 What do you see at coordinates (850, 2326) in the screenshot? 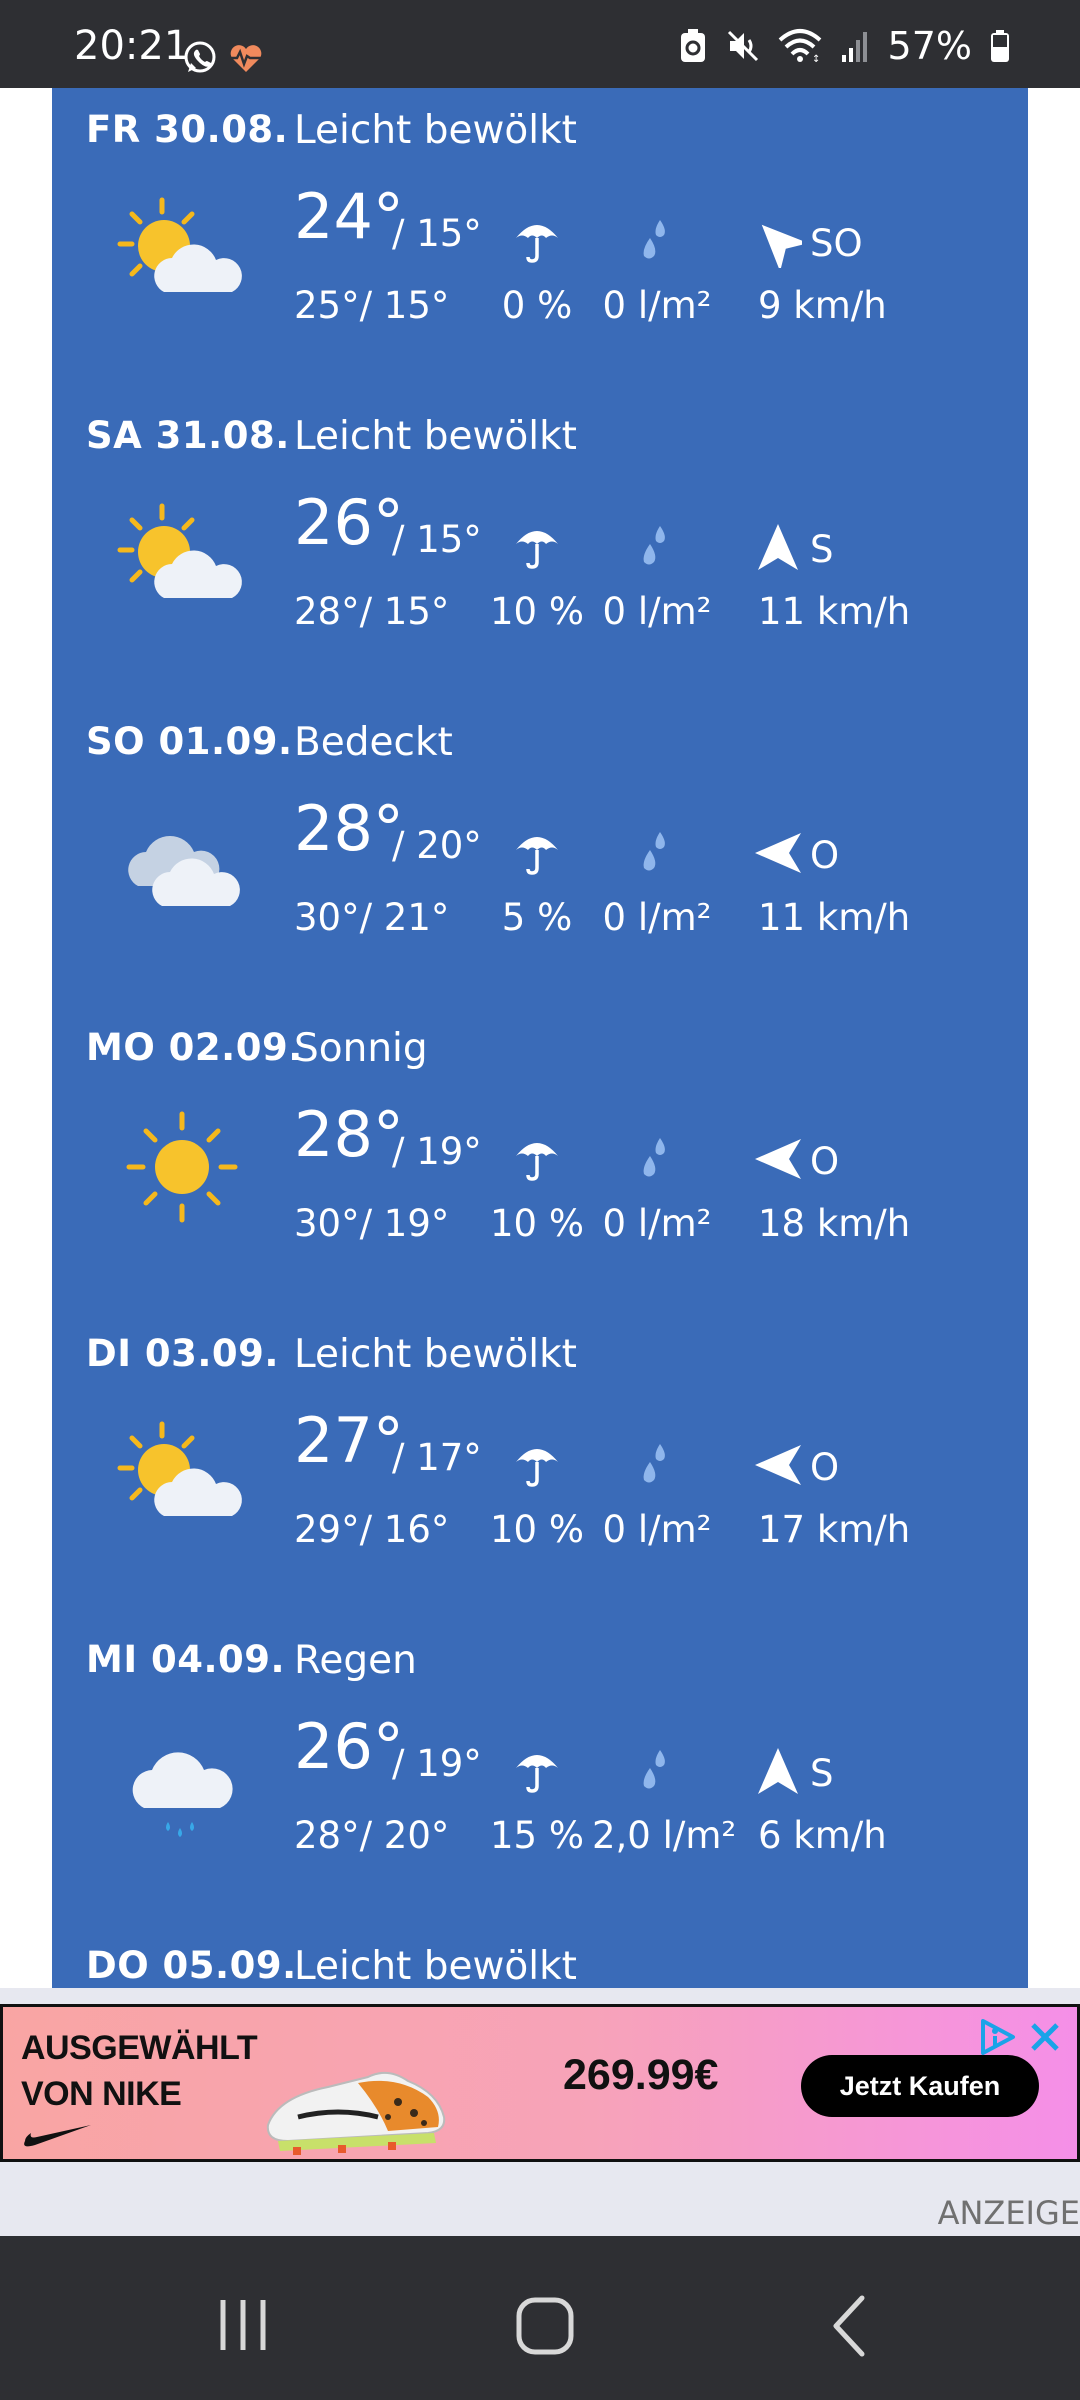
I see `back-icon` at bounding box center [850, 2326].